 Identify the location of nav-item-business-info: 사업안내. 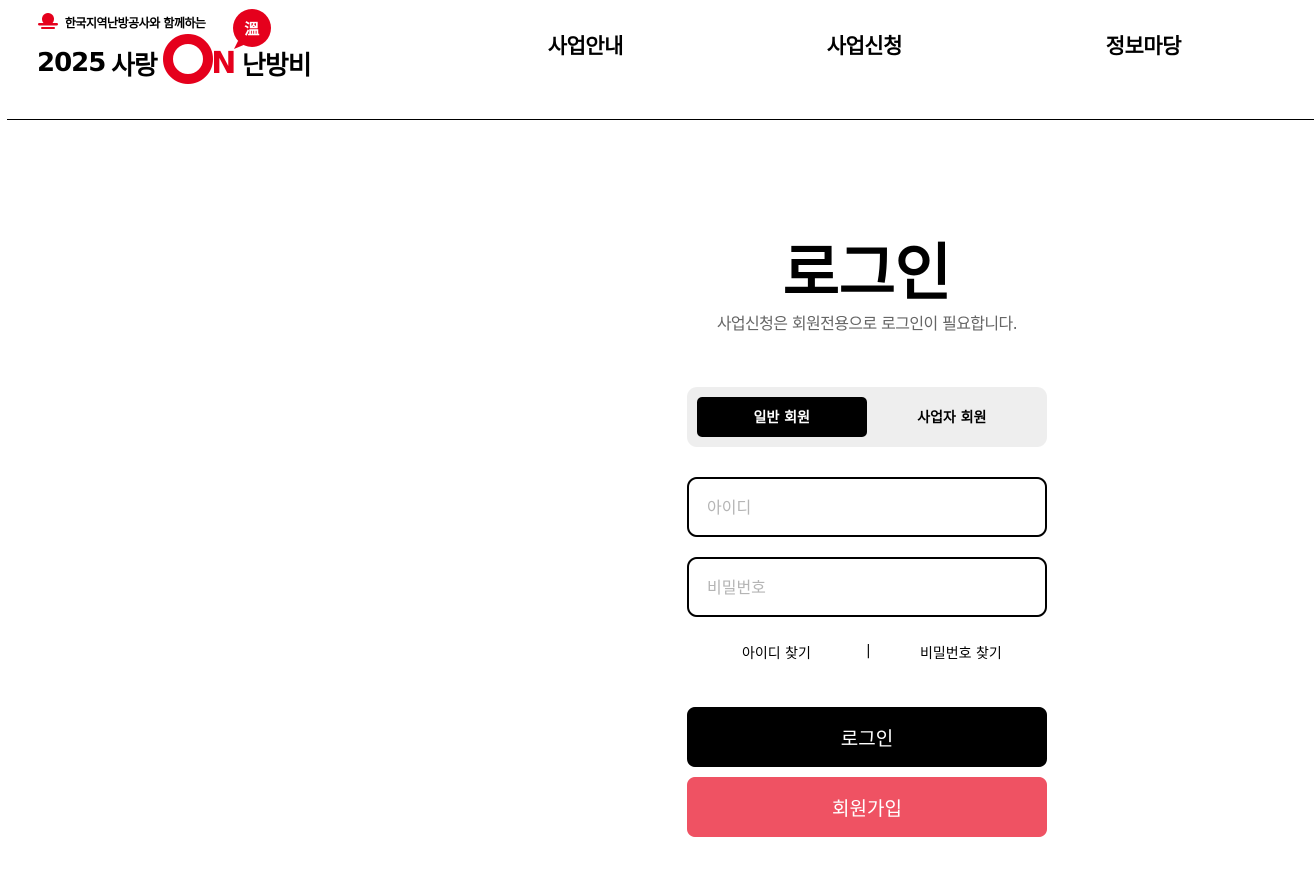
(586, 45).